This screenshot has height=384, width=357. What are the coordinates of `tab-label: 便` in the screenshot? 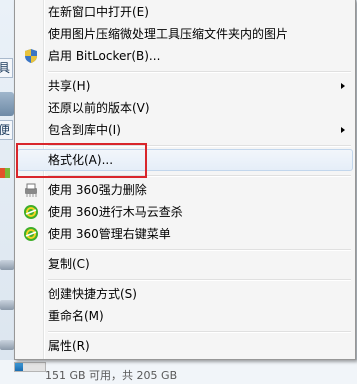 It's located at (5, 130).